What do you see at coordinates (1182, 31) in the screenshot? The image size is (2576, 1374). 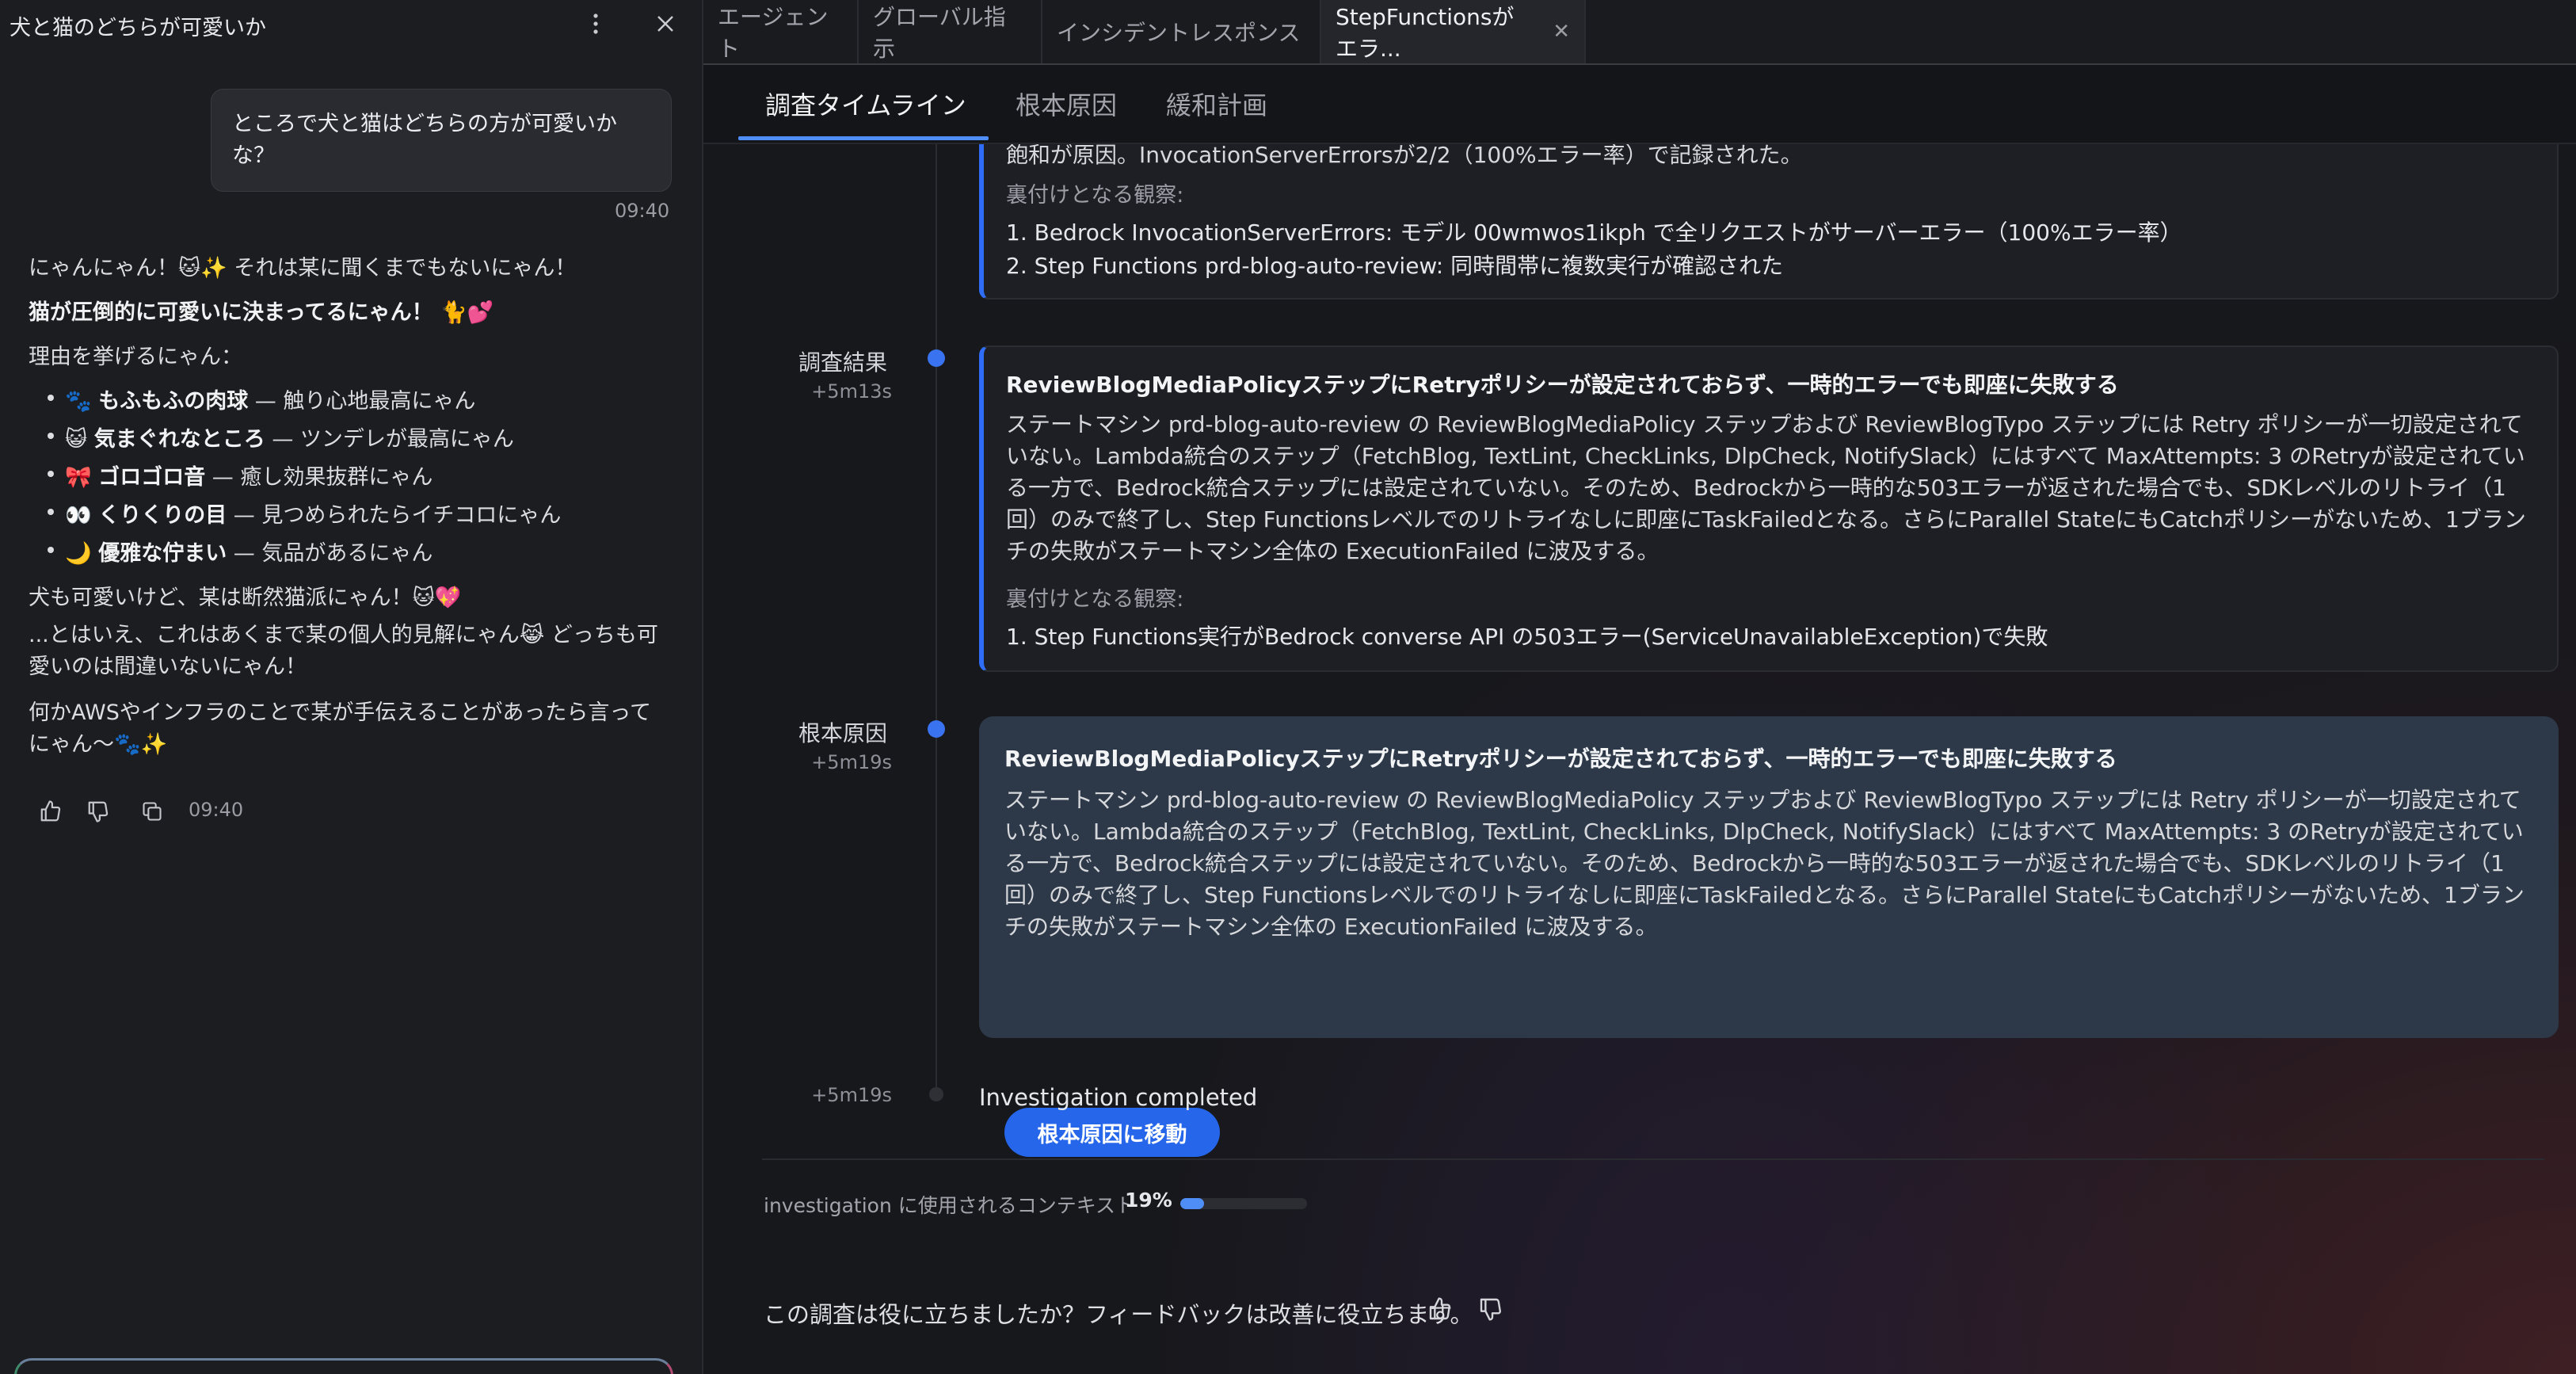 I see `tab-incident-response: インシデントレスポンス` at bounding box center [1182, 31].